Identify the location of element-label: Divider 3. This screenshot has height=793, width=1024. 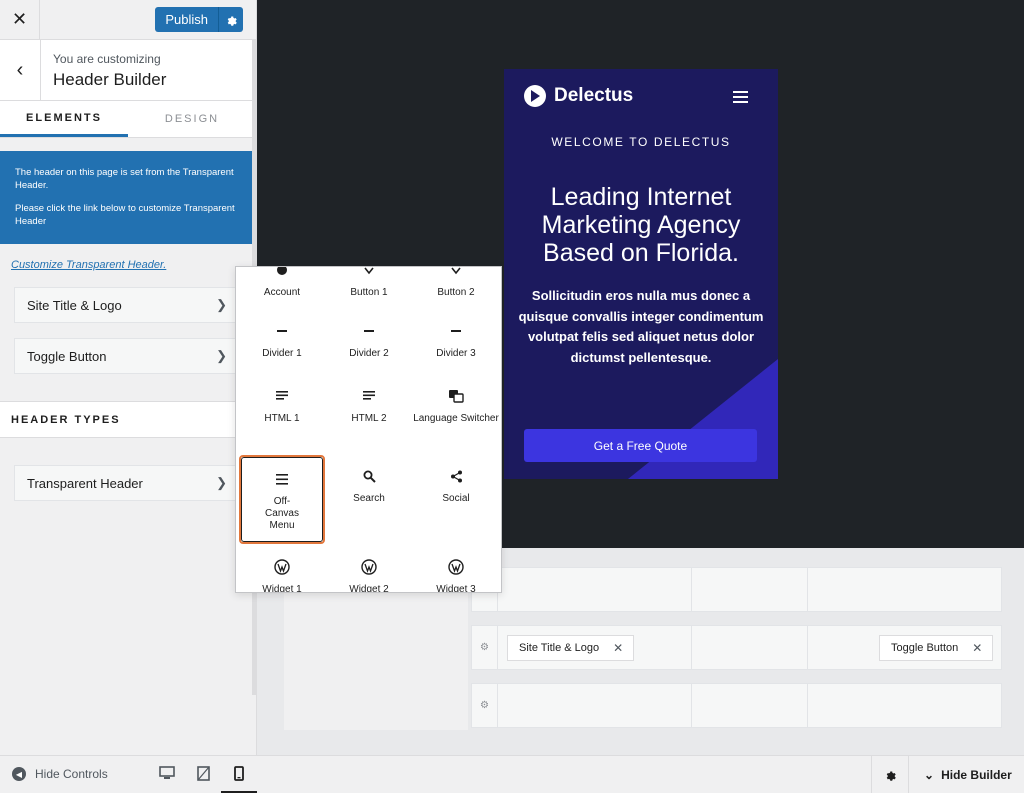
(456, 353).